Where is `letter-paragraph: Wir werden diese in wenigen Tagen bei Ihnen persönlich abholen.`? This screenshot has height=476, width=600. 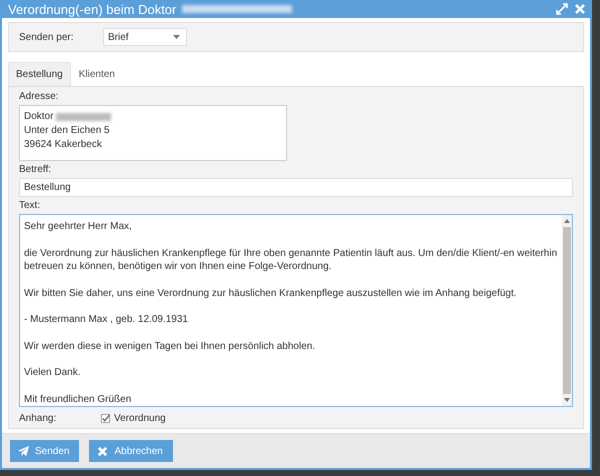
letter-paragraph: Wir werden diese in wenigen Tagen bei Ihnen persönlich abholen. is located at coordinates (170, 346).